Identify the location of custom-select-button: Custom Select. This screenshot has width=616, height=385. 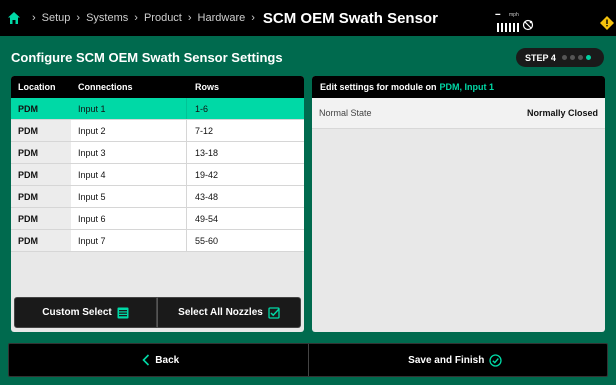
(85, 312).